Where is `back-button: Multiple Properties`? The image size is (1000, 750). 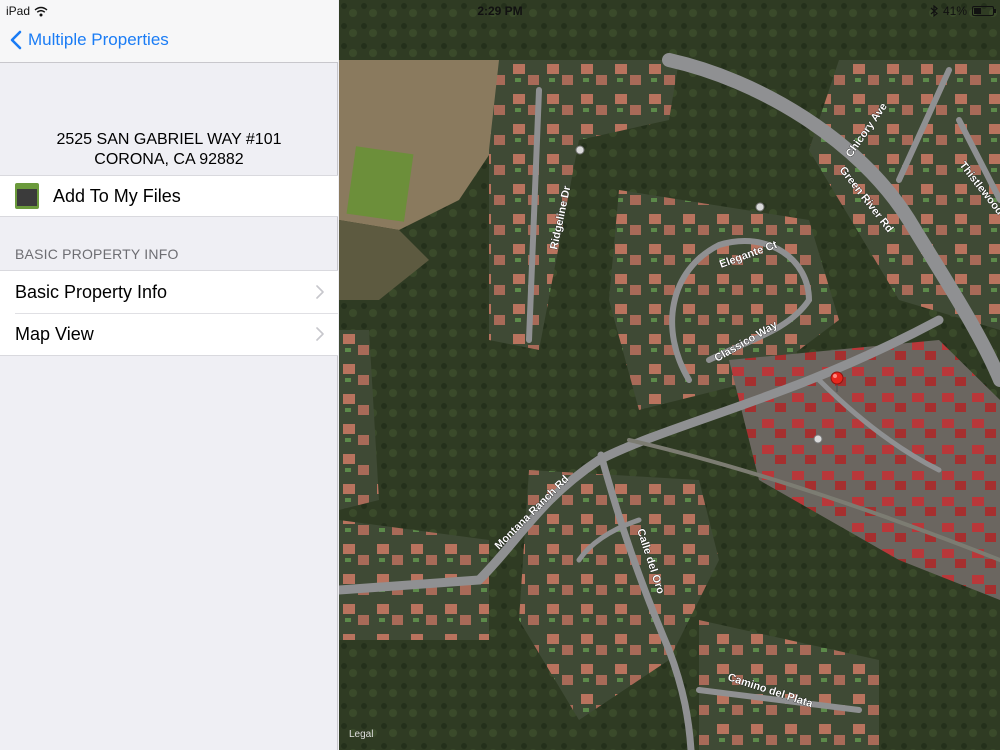 back-button: Multiple Properties is located at coordinates (89, 40).